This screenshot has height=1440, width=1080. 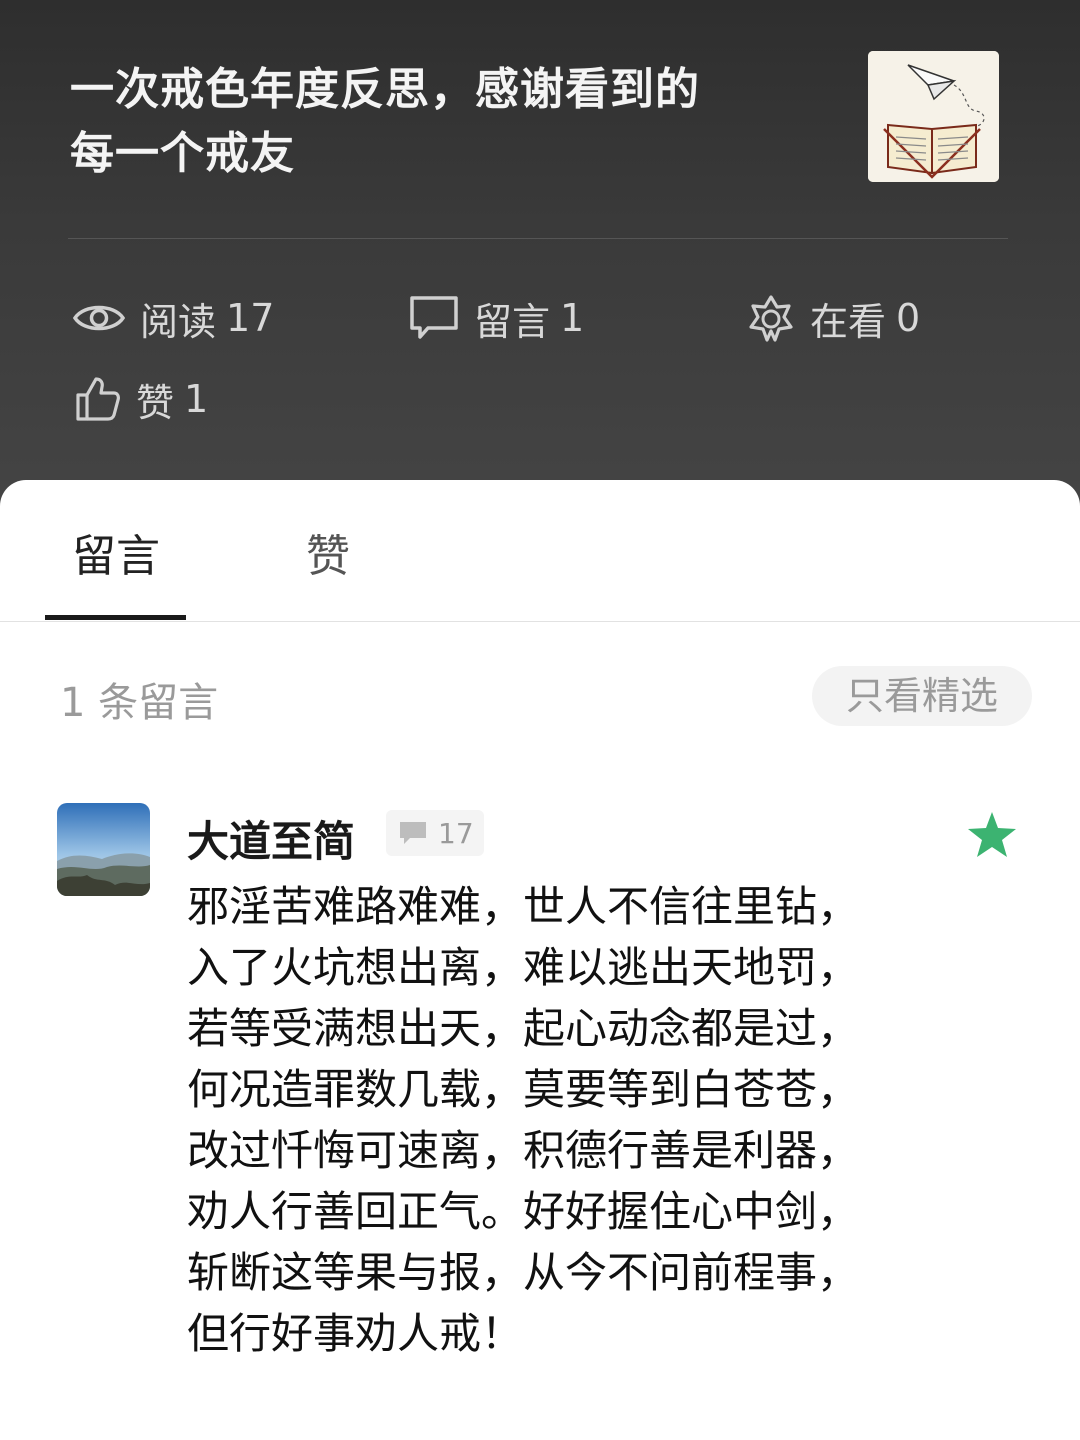 I want to click on message-icon, so click(x=413, y=833).